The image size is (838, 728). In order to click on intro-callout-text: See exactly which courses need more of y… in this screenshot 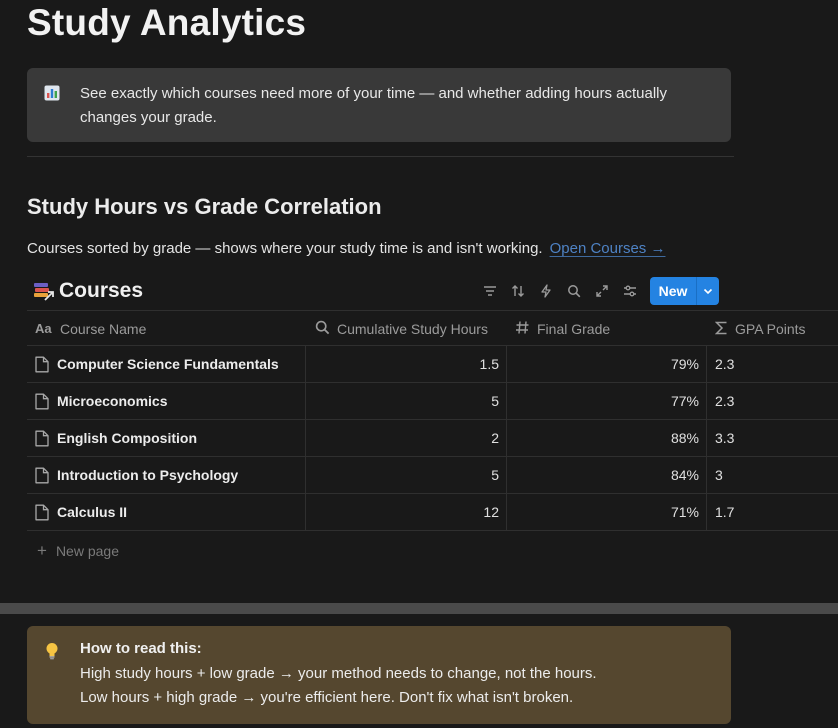, I will do `click(373, 105)`.